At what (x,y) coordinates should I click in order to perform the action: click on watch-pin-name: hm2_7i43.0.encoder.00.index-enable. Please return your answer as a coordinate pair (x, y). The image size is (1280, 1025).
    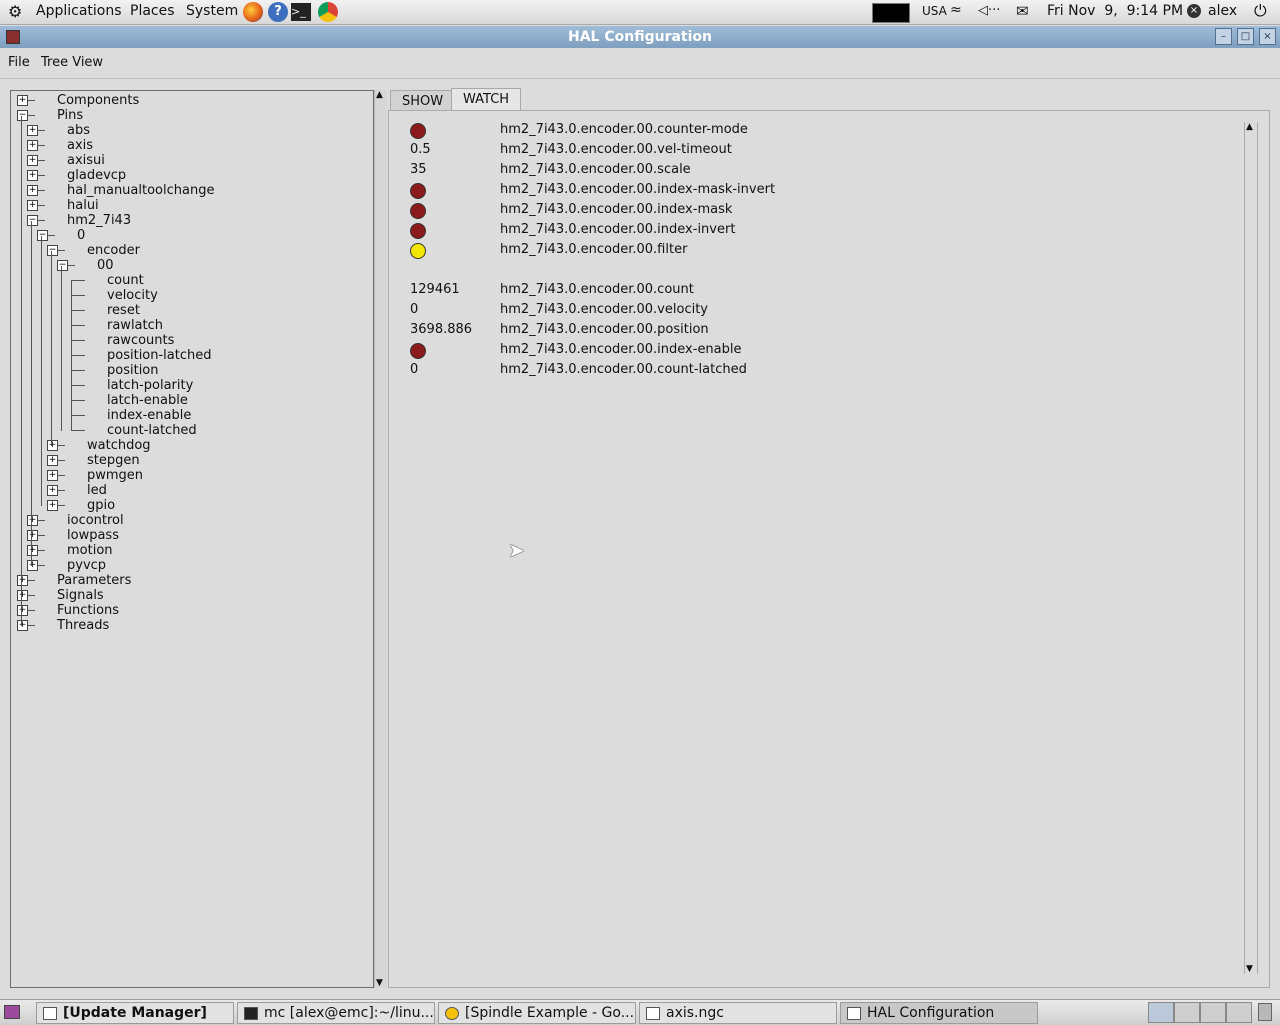
    Looking at the image, I should click on (621, 350).